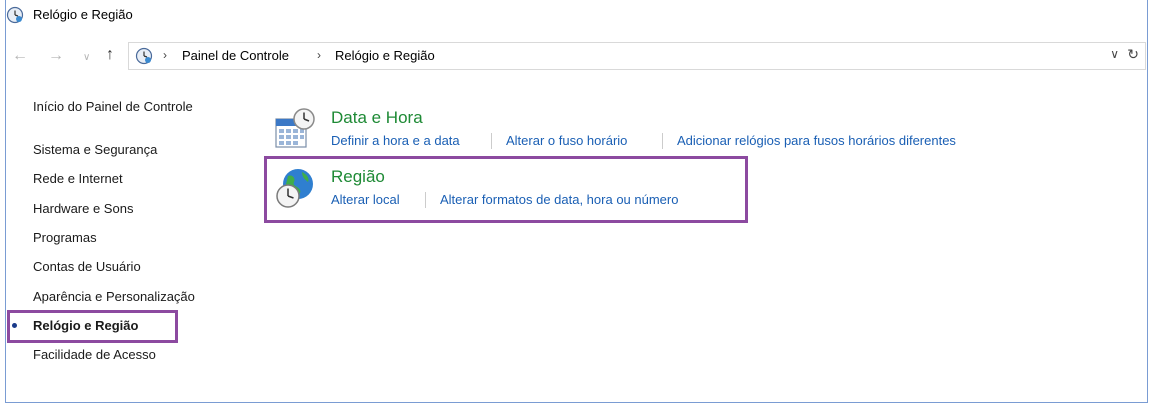  I want to click on sidebar-home-link: Início do Painel de Controle, so click(113, 106).